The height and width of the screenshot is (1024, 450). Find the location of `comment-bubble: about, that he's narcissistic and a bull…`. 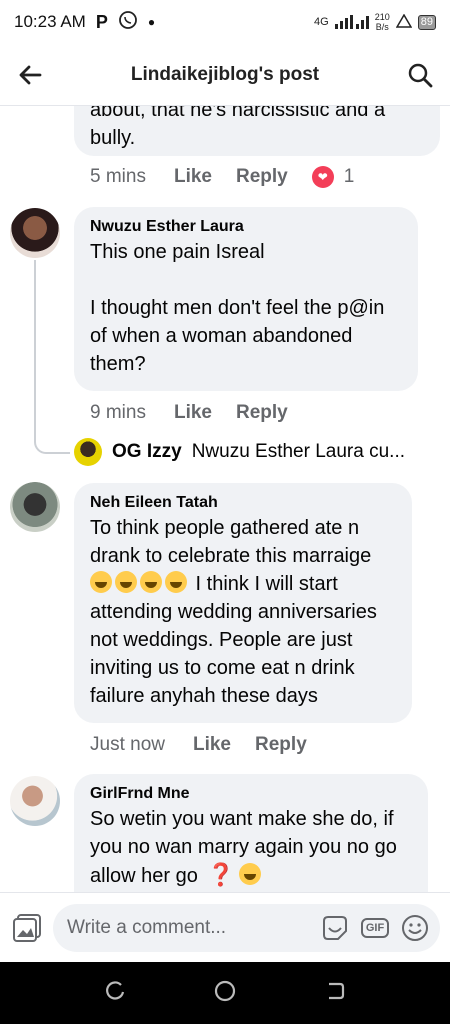

comment-bubble: about, that he's narcissistic and a bull… is located at coordinates (257, 131).